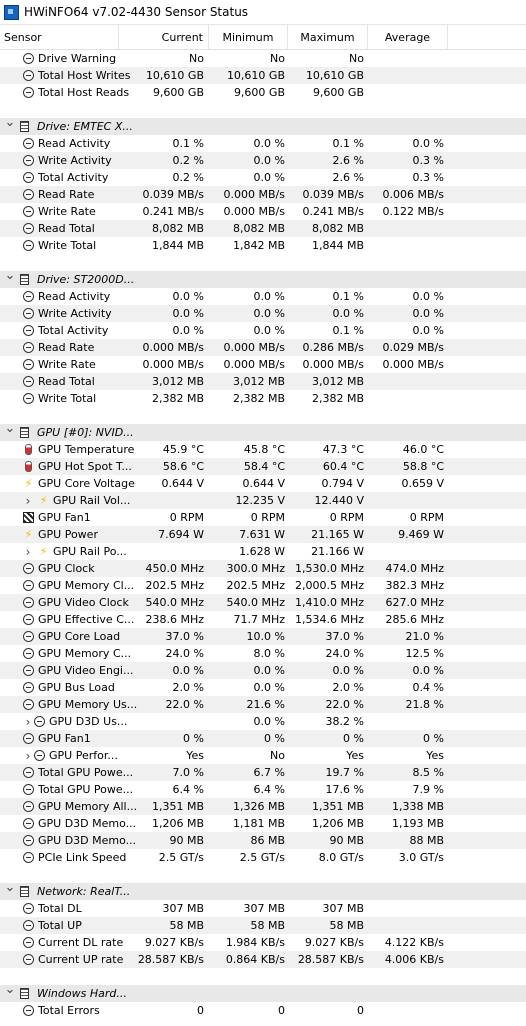 This screenshot has width=526, height=1026. I want to click on sensor-row: Write Activity 0.0 % 0.0 % 0.0 % 0.0 %, so click(263, 313).